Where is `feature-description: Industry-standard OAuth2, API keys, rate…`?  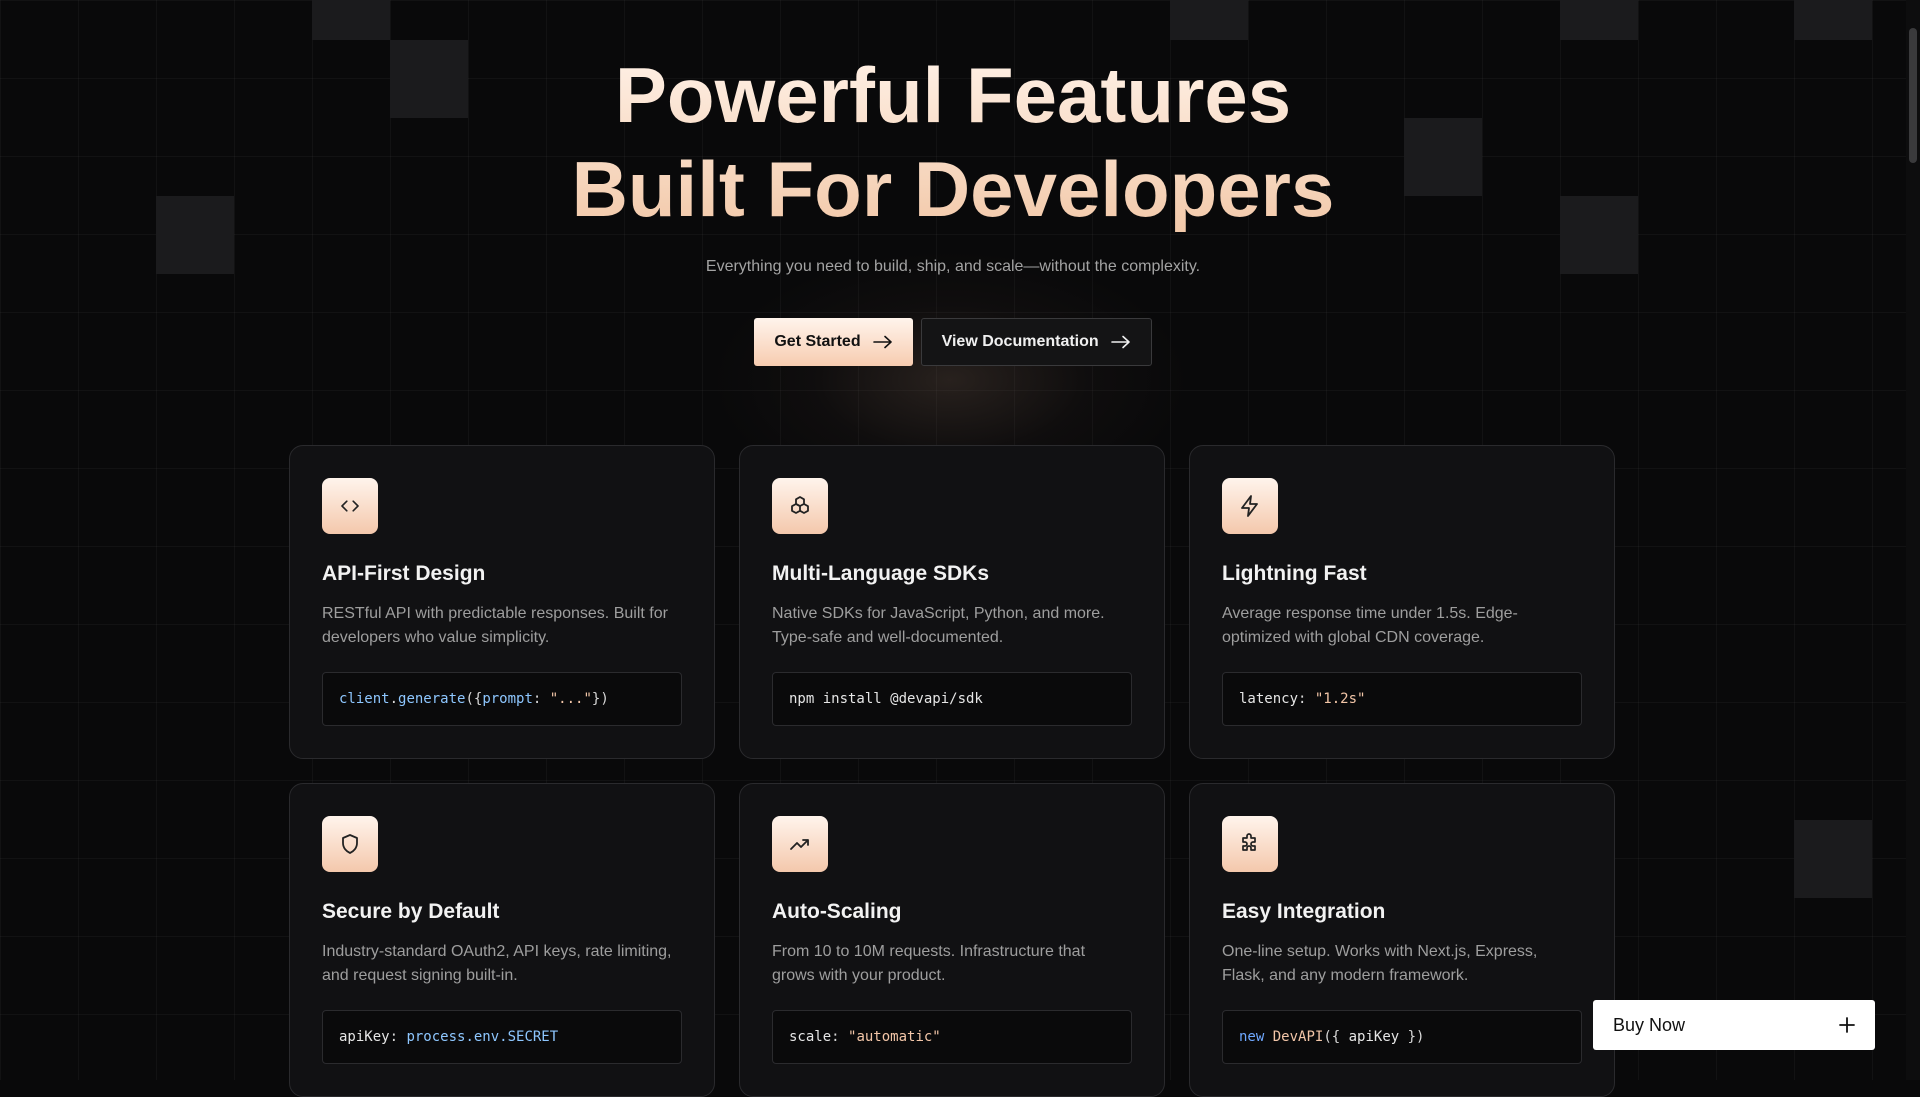
feature-description: Industry-standard OAuth2, API keys, rate… is located at coordinates (497, 963).